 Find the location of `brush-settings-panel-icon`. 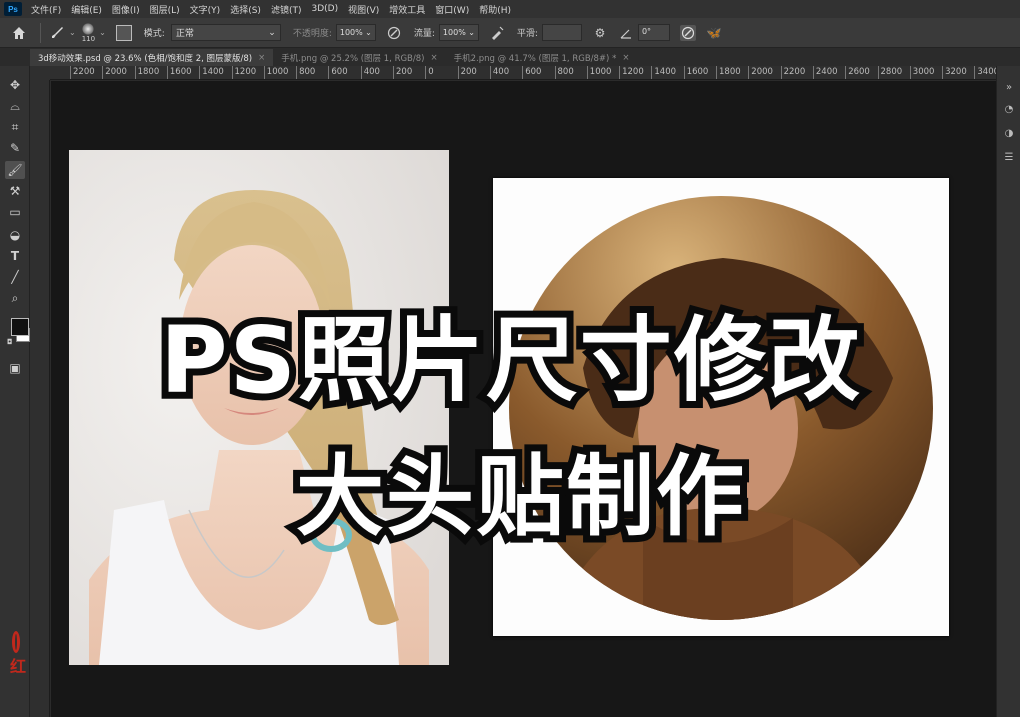

brush-settings-panel-icon is located at coordinates (123, 32).